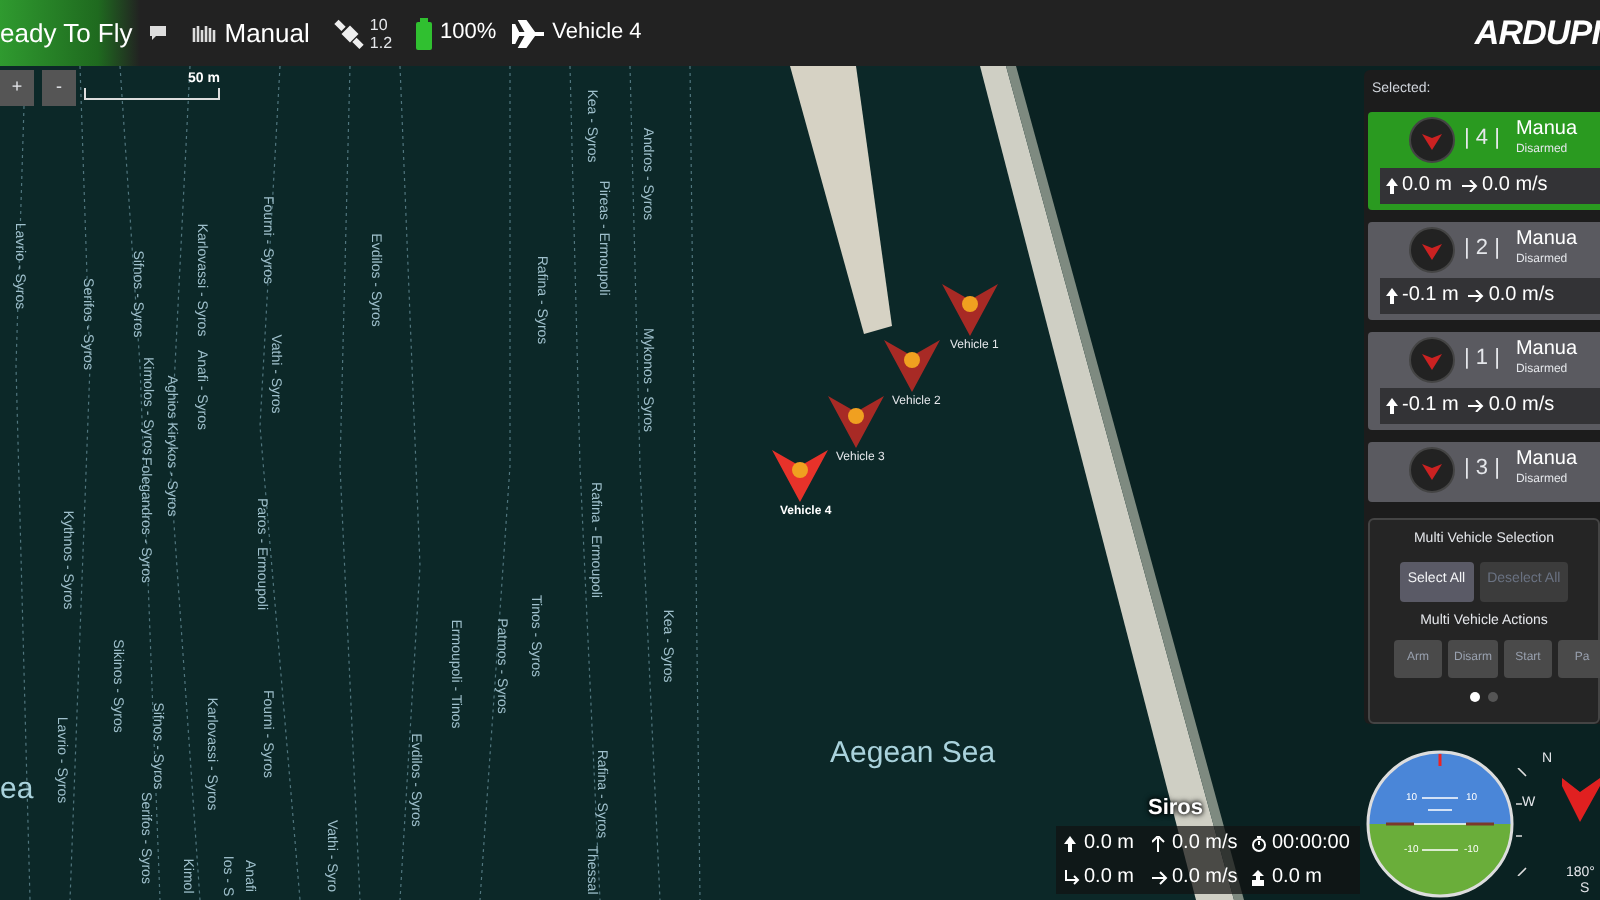 This screenshot has height=900, width=1600. I want to click on climb-icon, so click(1160, 843).